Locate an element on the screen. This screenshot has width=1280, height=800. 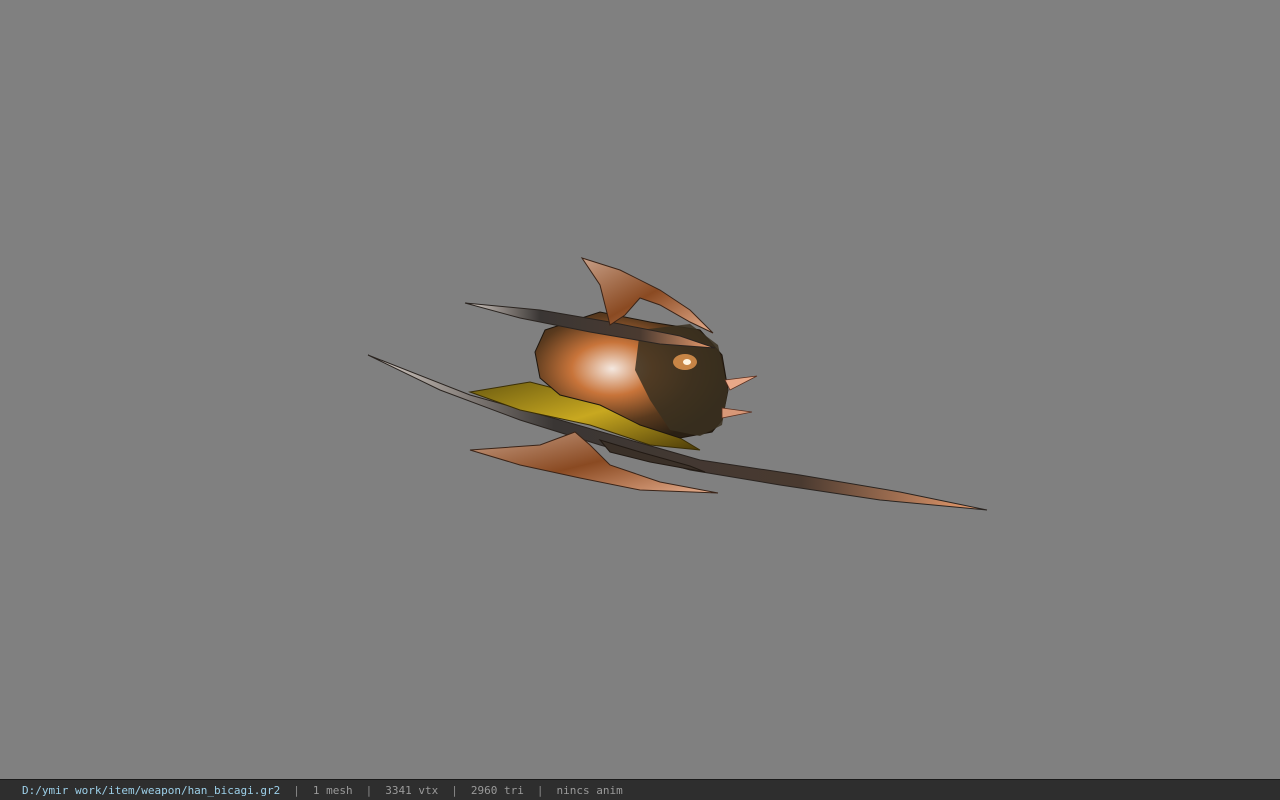
mesh-count: 1 mesh is located at coordinates (332, 790).